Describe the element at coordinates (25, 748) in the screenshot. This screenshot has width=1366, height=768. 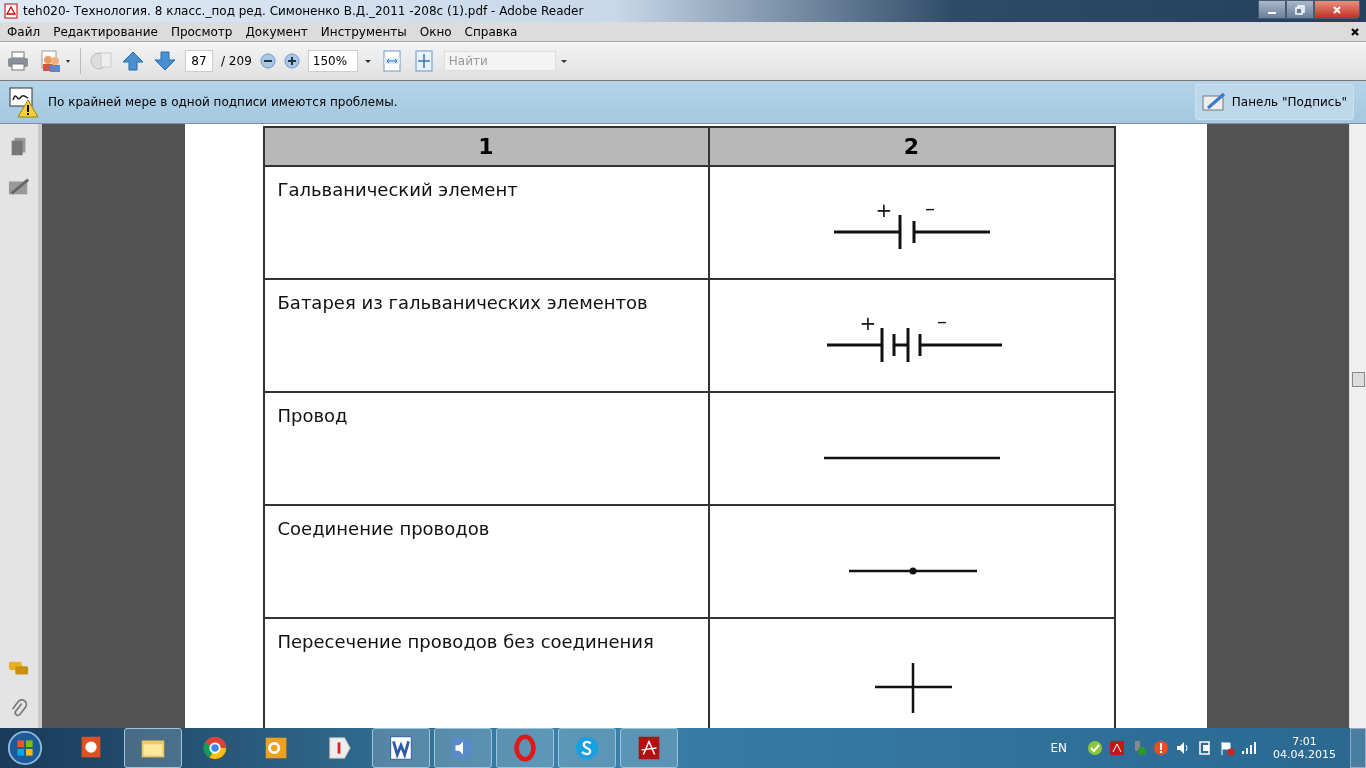
I see `start-button` at that location.